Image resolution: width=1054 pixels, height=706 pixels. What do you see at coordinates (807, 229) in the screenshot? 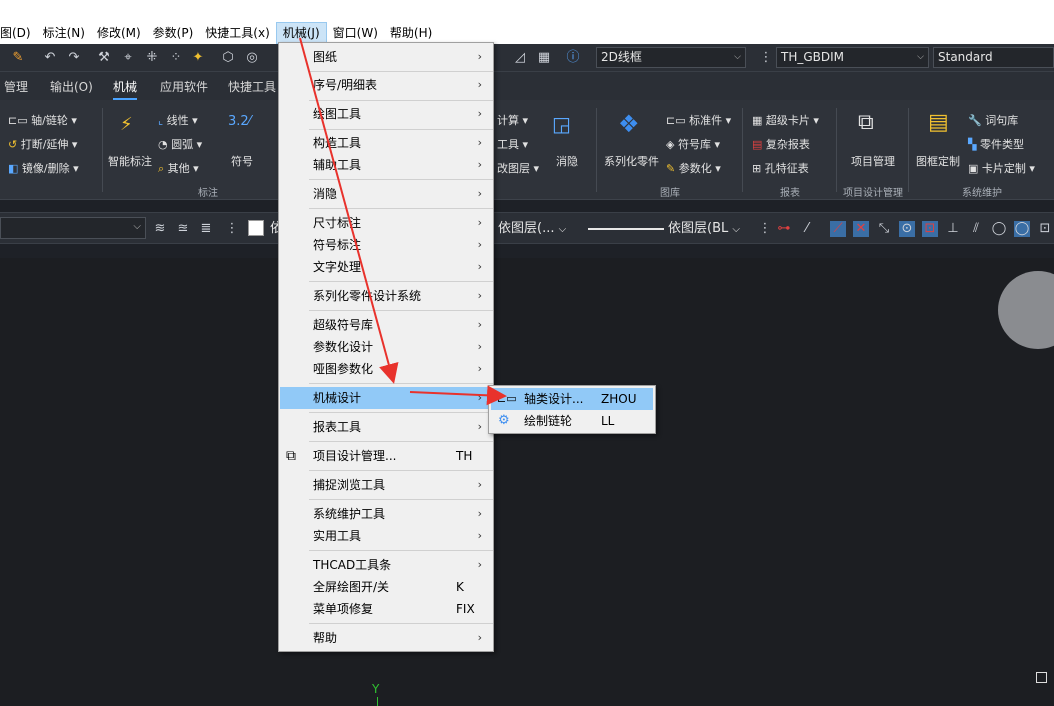
I see `snap-line-icon: ⁄` at bounding box center [807, 229].